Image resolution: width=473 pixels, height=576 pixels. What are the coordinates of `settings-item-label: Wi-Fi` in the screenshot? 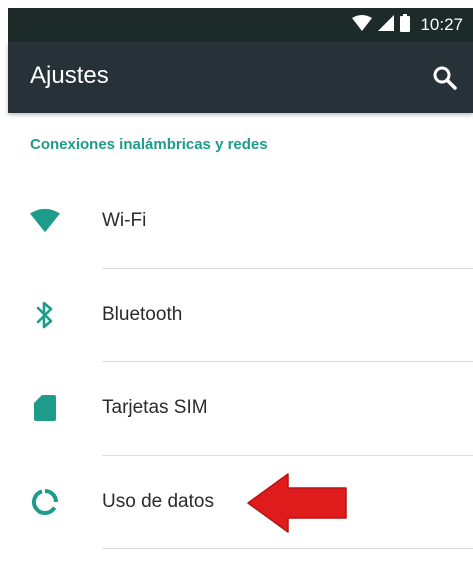 It's located at (124, 220).